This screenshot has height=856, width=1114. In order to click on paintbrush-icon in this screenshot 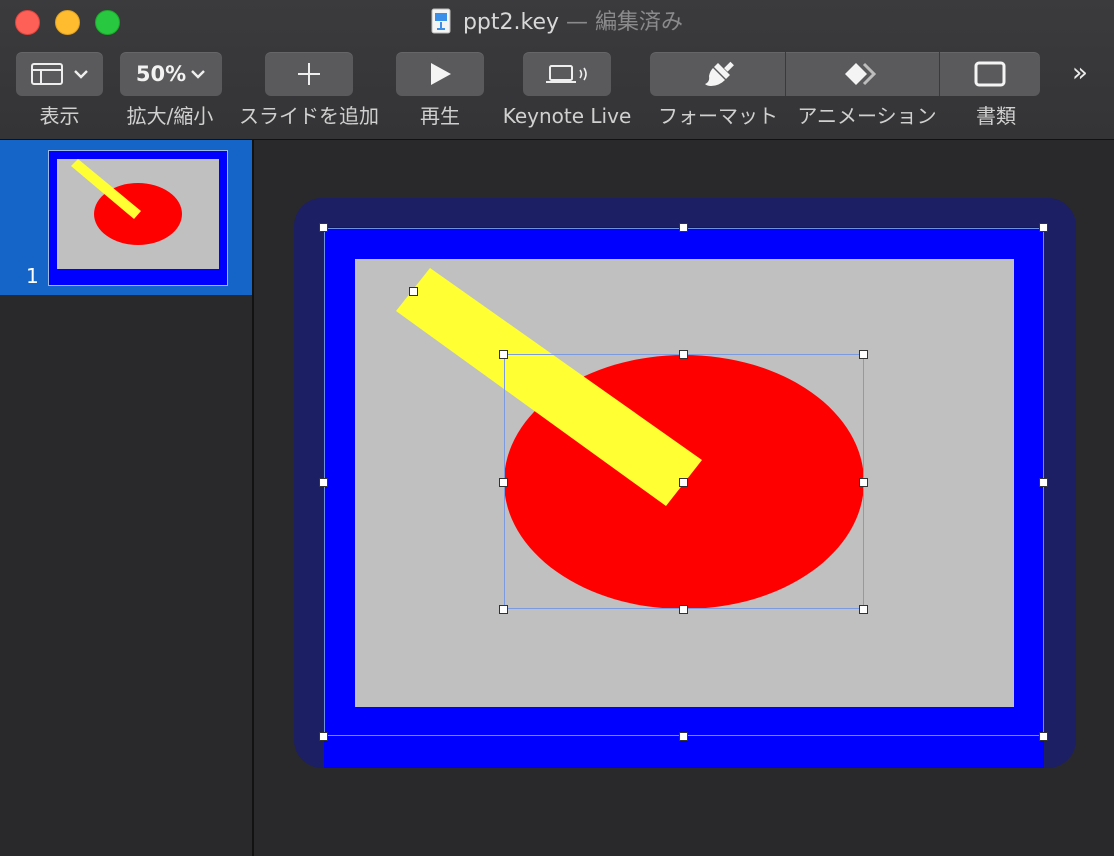, I will do `click(719, 73)`.